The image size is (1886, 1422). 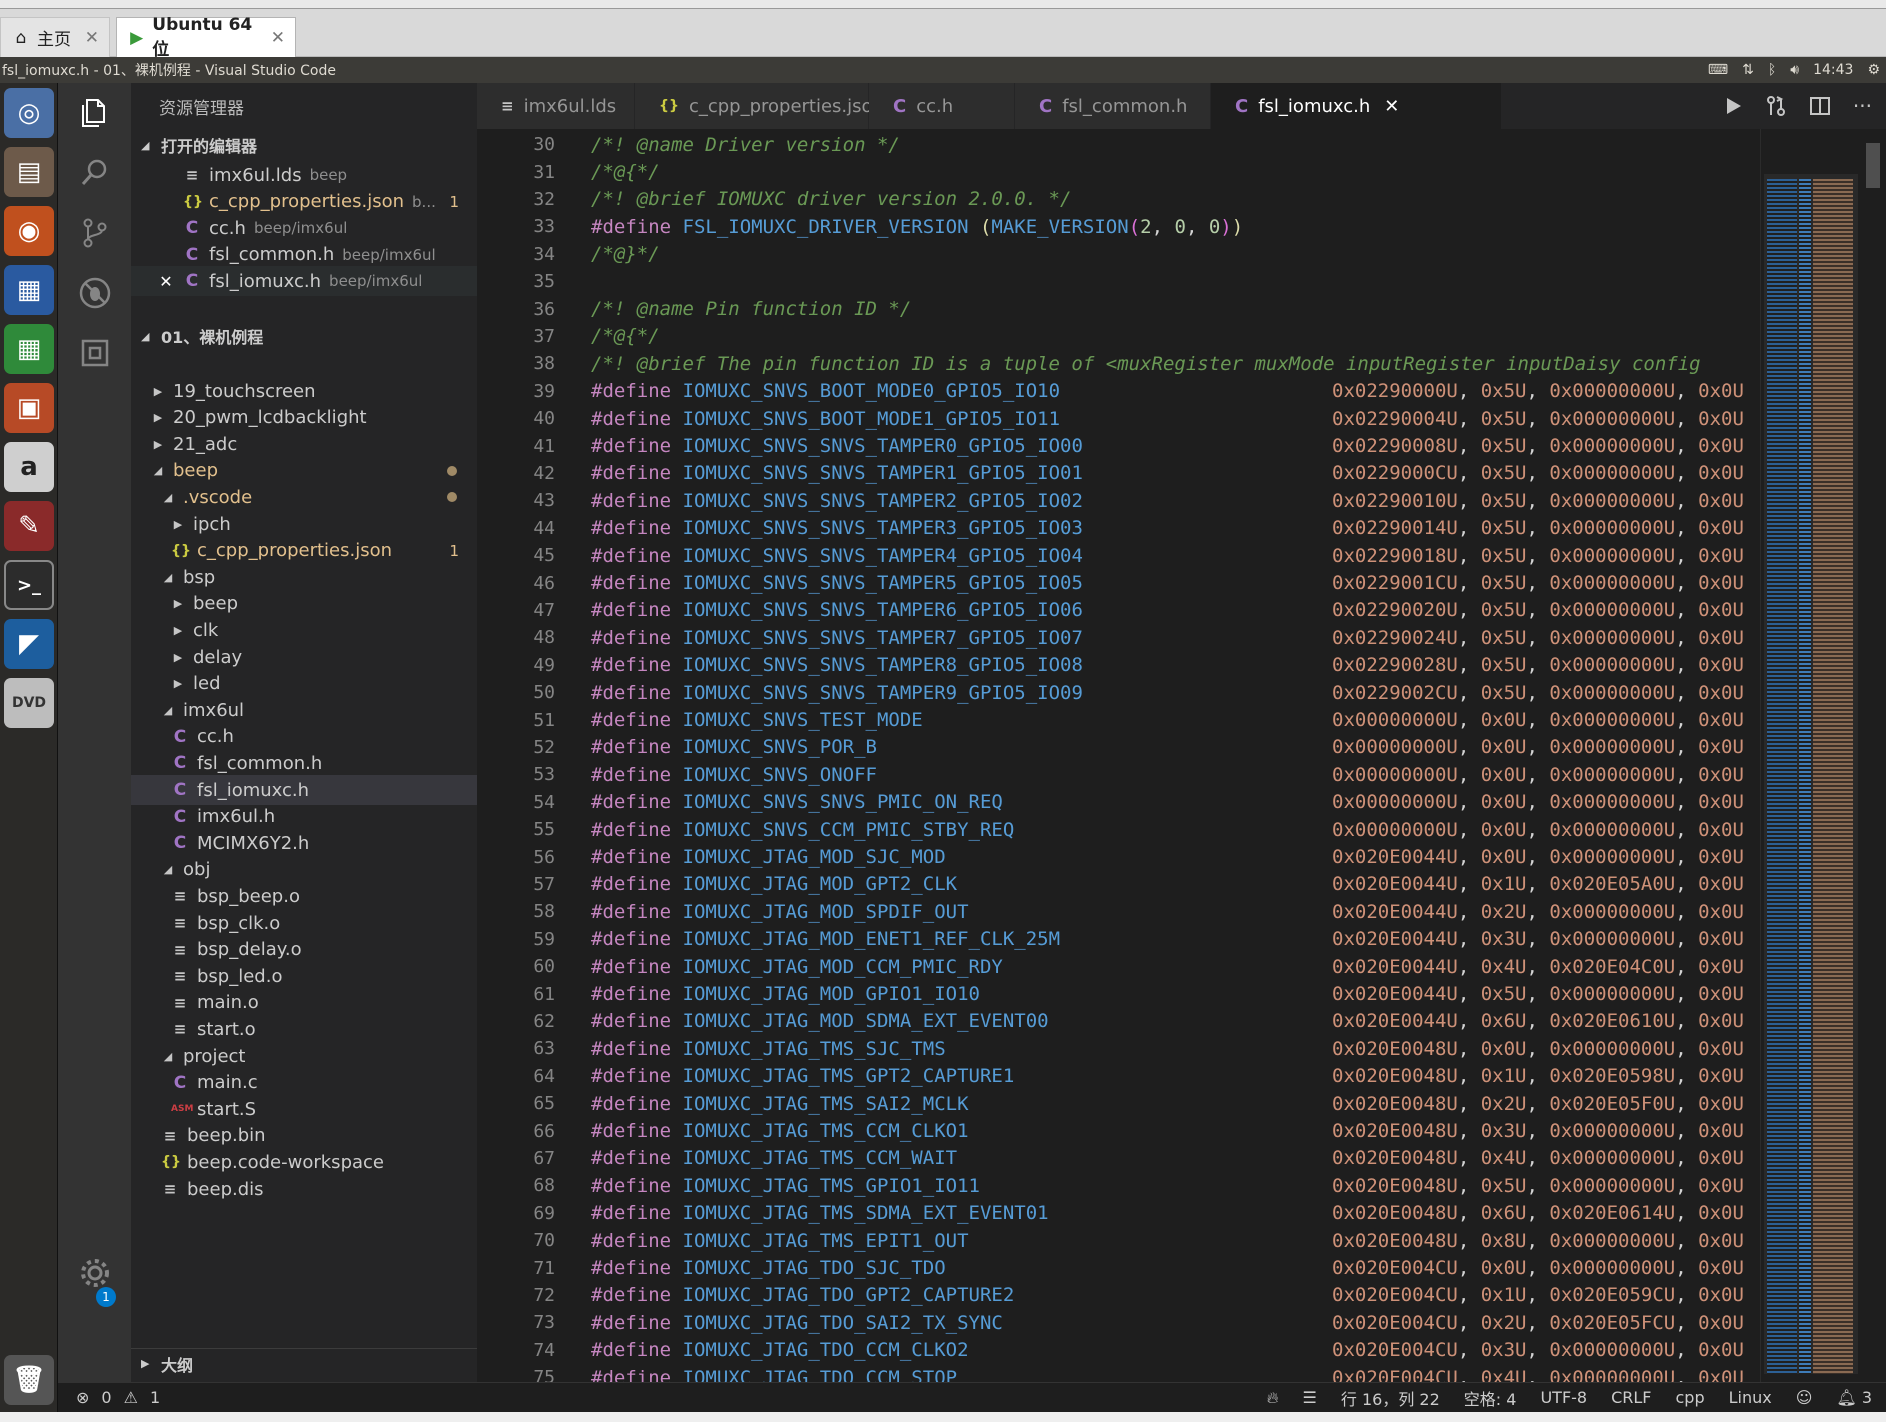 What do you see at coordinates (304, 1083) in the screenshot?
I see `tree-item: Cmain.c` at bounding box center [304, 1083].